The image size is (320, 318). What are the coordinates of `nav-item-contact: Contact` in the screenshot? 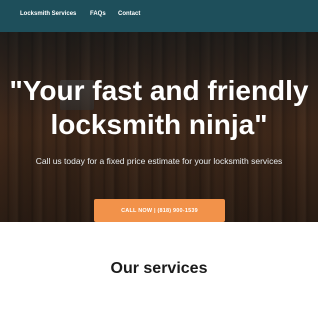 It's located at (138, 14).